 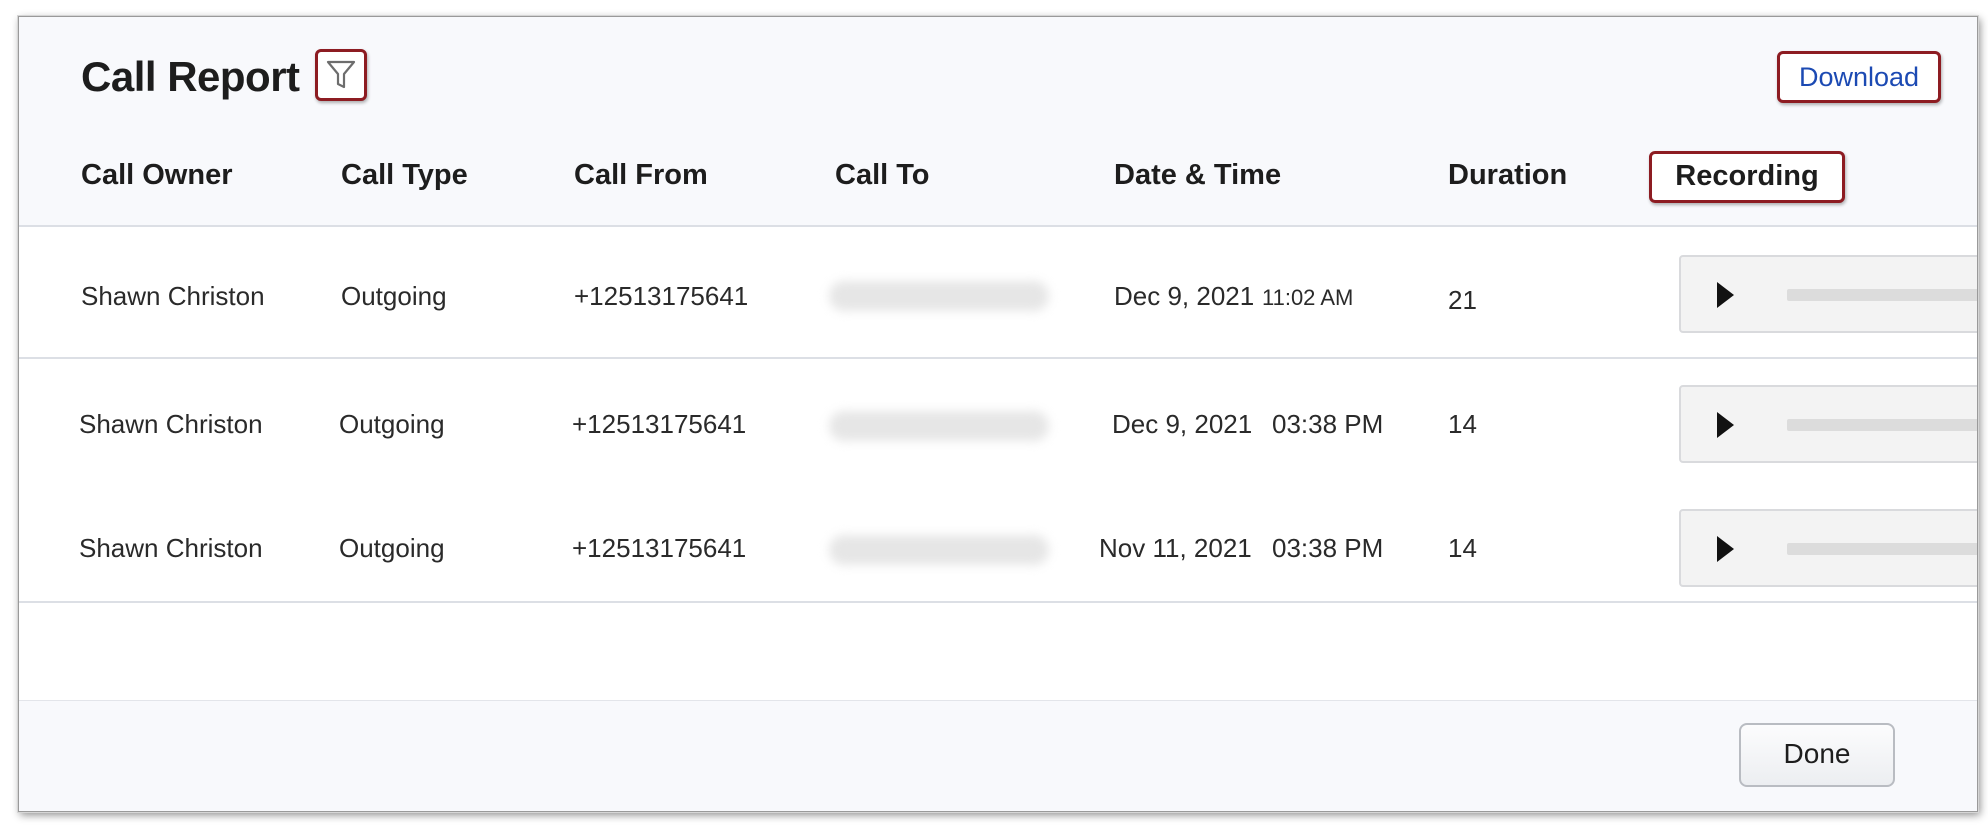 I want to click on column-header-call-owner: Call Owner, so click(x=157, y=175).